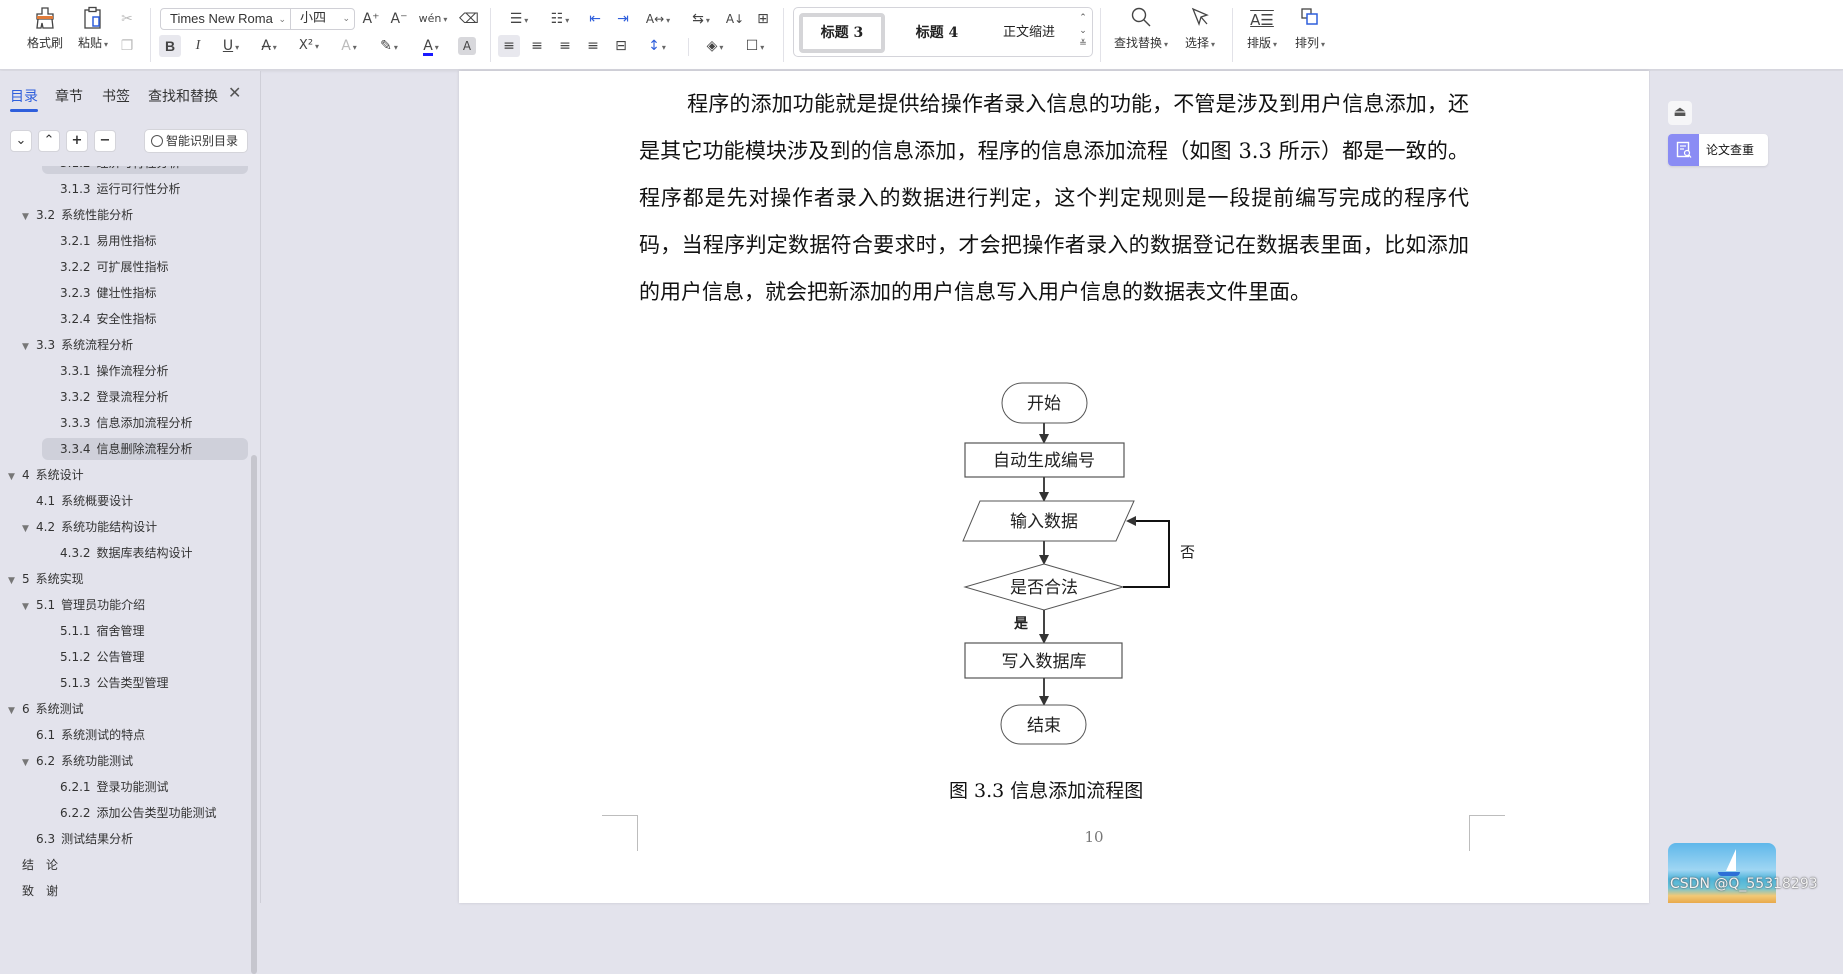 This screenshot has width=1843, height=974. Describe the element at coordinates (1262, 31) in the screenshot. I see `layout-button: A☰ 排版 ▾` at that location.